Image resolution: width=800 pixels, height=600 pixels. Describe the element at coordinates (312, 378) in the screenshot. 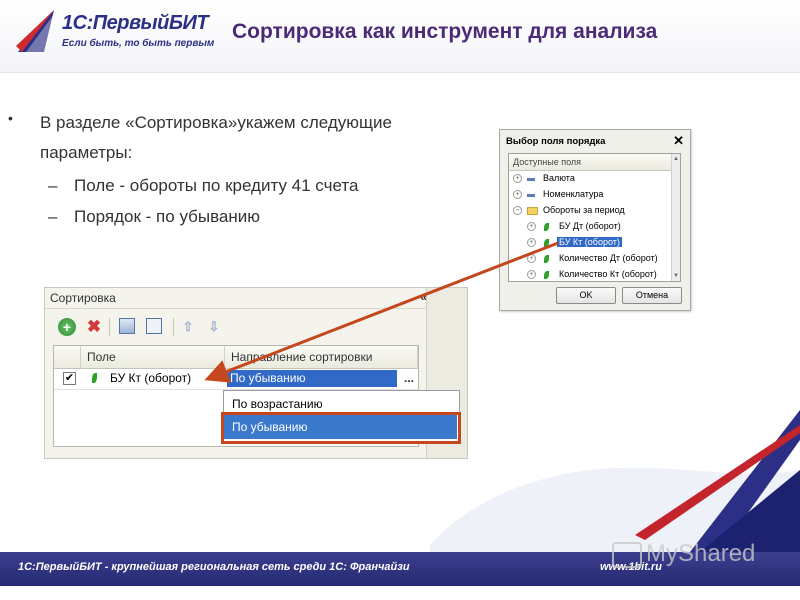

I see `direction-select: По убыванию` at that location.